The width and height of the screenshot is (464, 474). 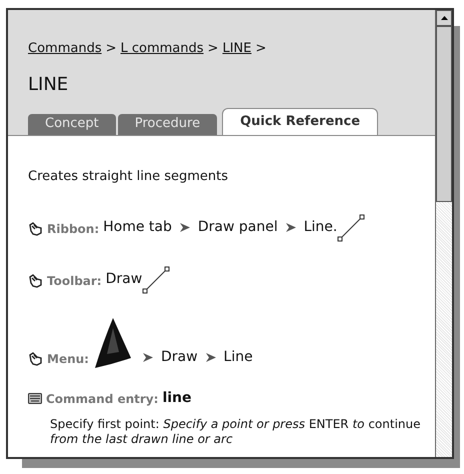 What do you see at coordinates (321, 227) in the screenshot?
I see `path-step: Line.` at bounding box center [321, 227].